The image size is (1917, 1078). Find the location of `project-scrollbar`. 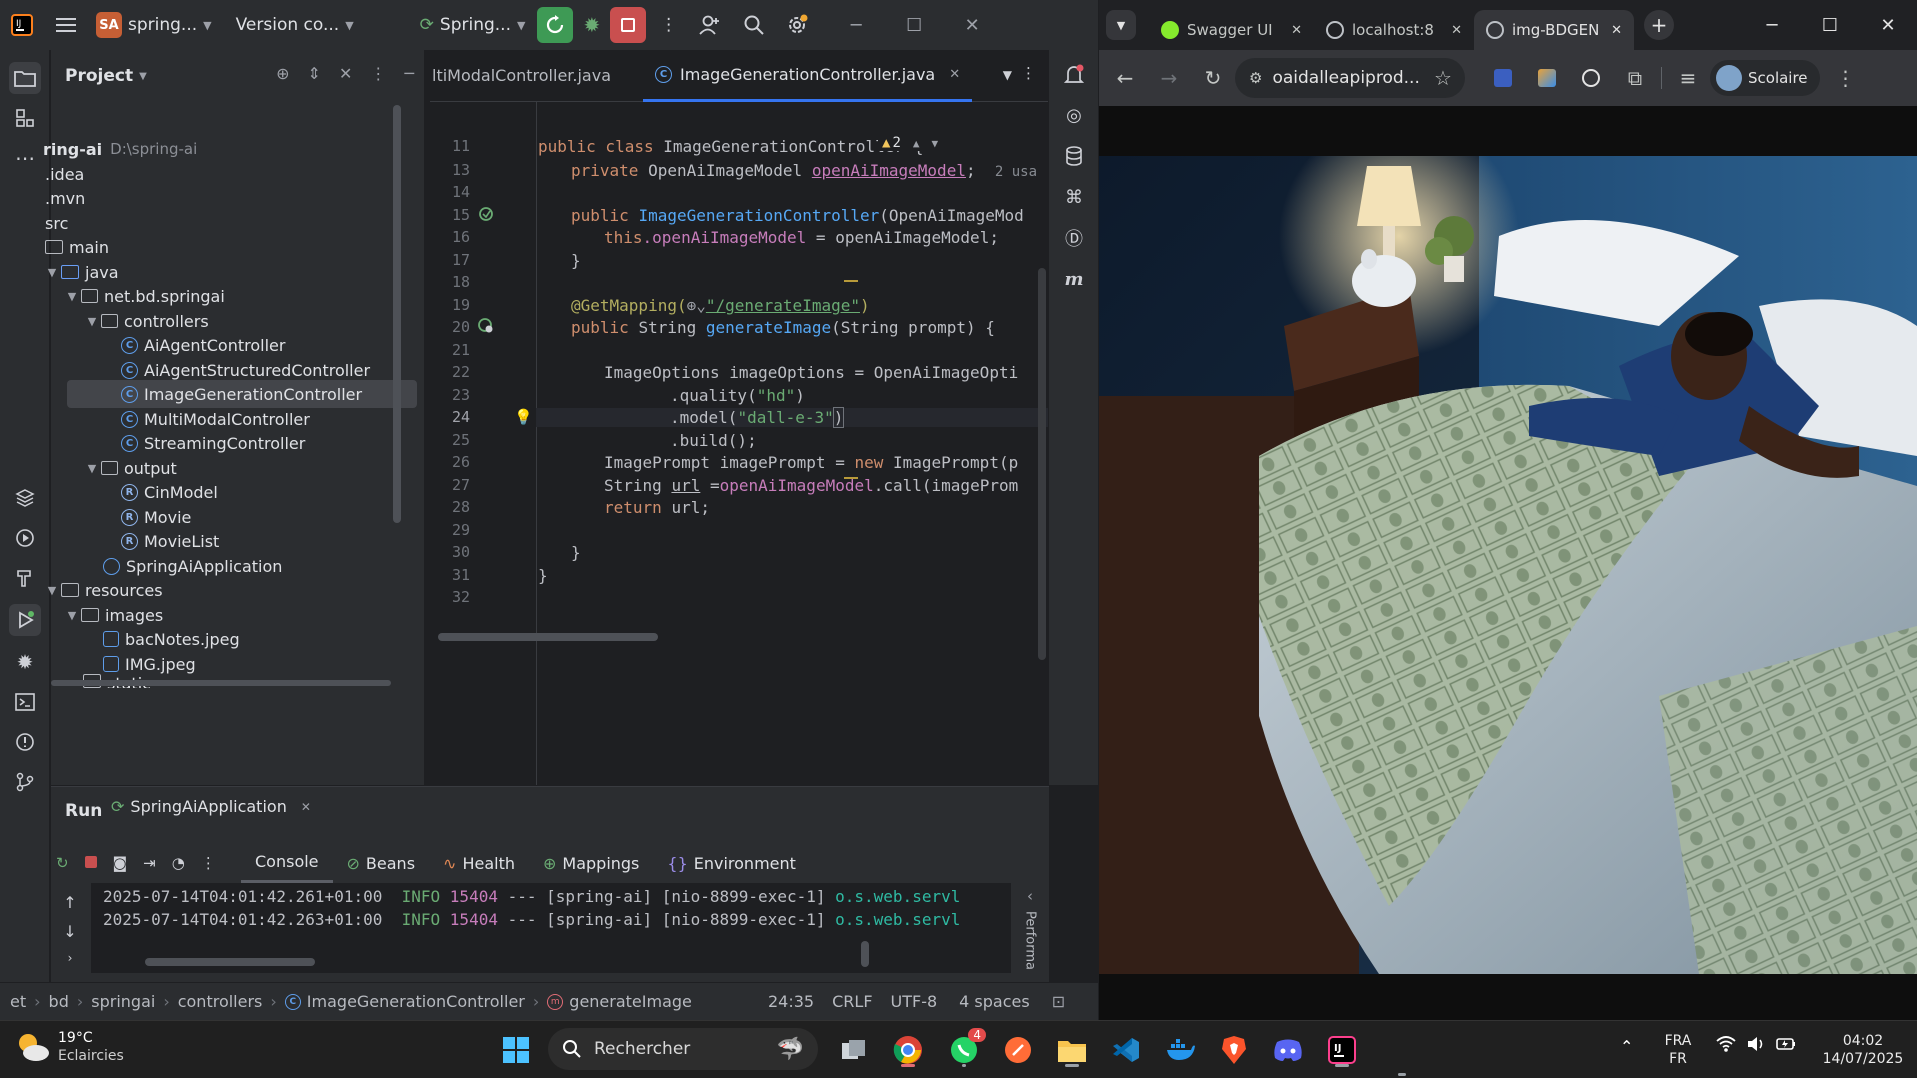

project-scrollbar is located at coordinates (397, 314).